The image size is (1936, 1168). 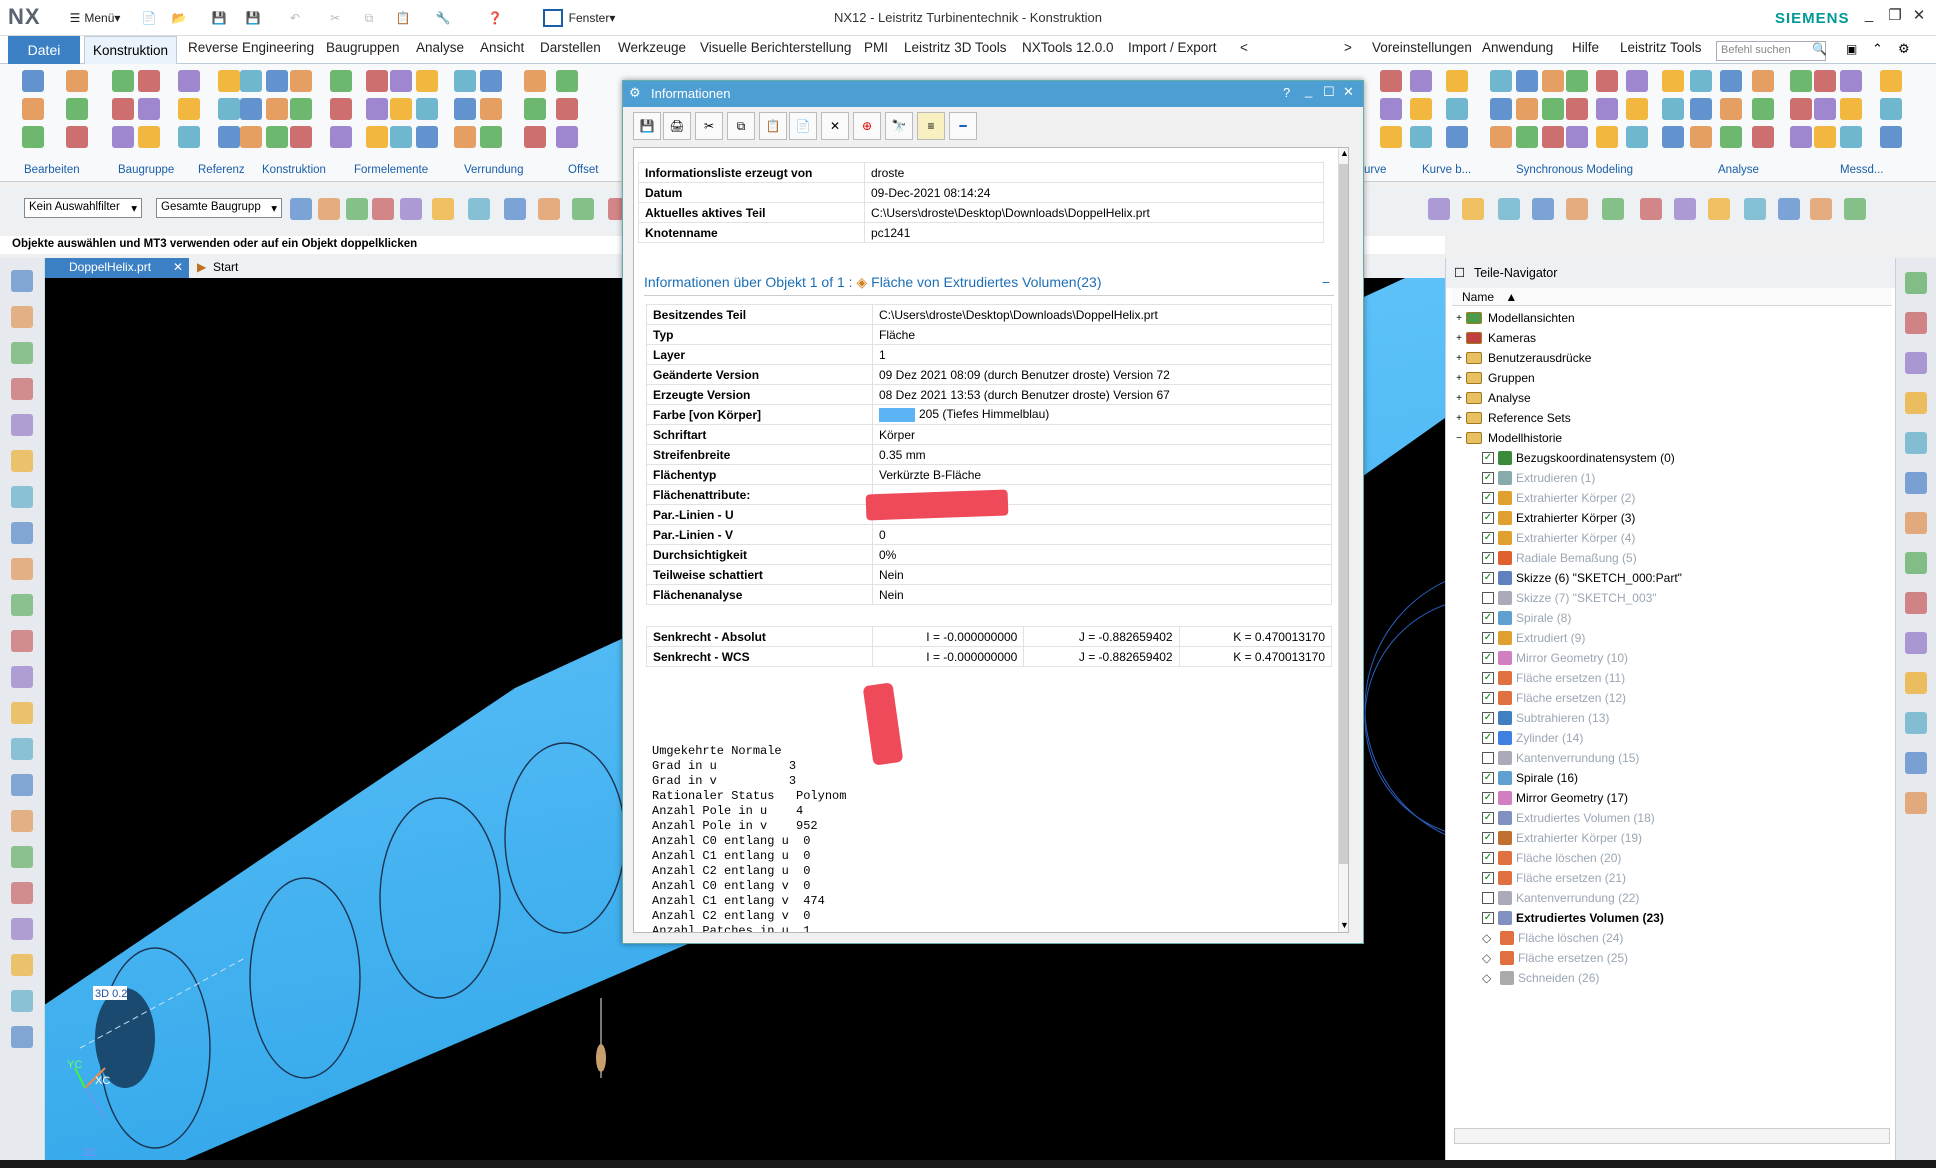 What do you see at coordinates (95, 18) in the screenshot?
I see `menu-button: ☰ Menü ▾` at bounding box center [95, 18].